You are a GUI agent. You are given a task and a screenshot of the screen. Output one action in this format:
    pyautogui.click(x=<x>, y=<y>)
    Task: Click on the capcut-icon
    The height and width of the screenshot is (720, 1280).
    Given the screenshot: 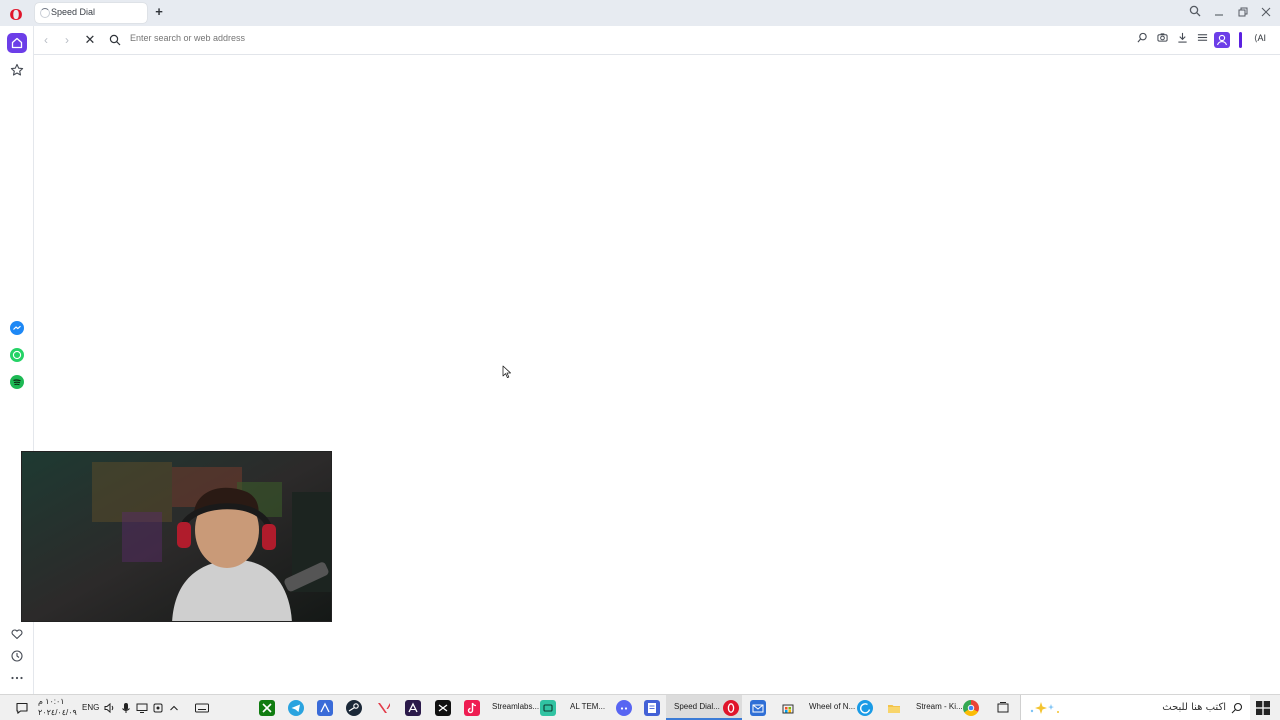 What is the action you would take?
    pyautogui.click(x=443, y=708)
    